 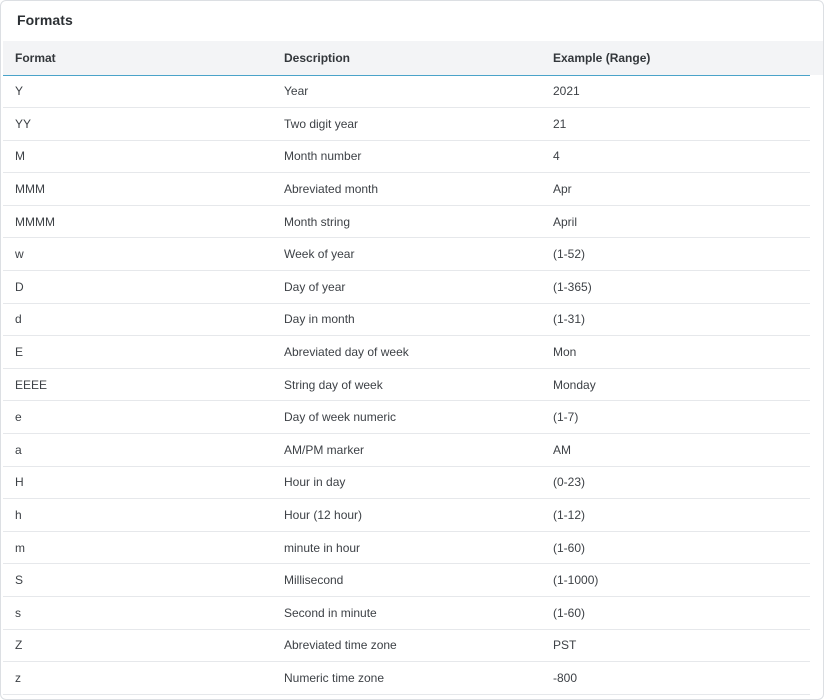 I want to click on cell-format: d, so click(x=137, y=320).